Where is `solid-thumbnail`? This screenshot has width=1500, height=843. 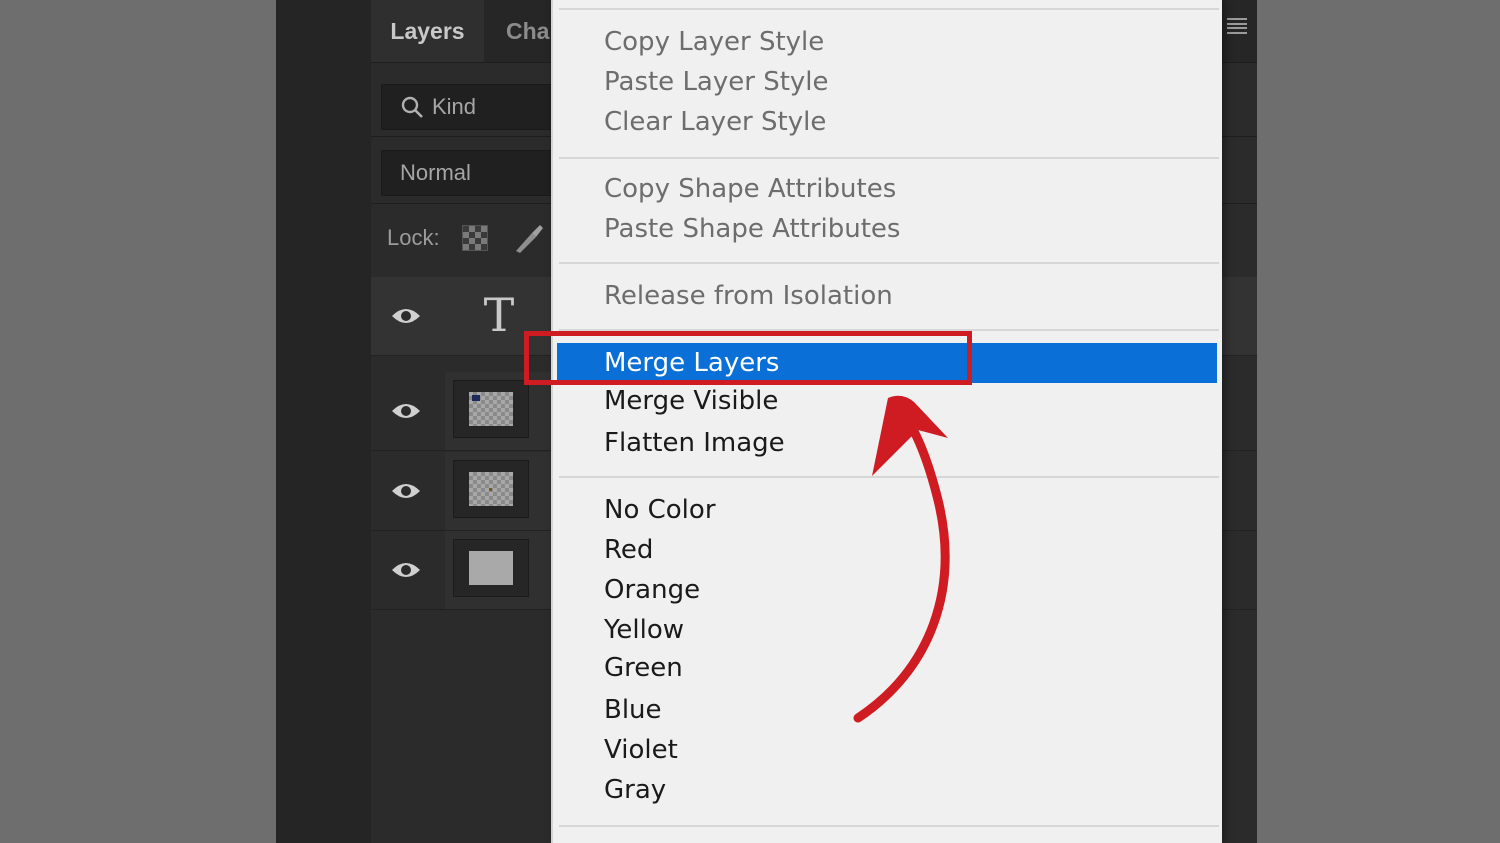 solid-thumbnail is located at coordinates (491, 568).